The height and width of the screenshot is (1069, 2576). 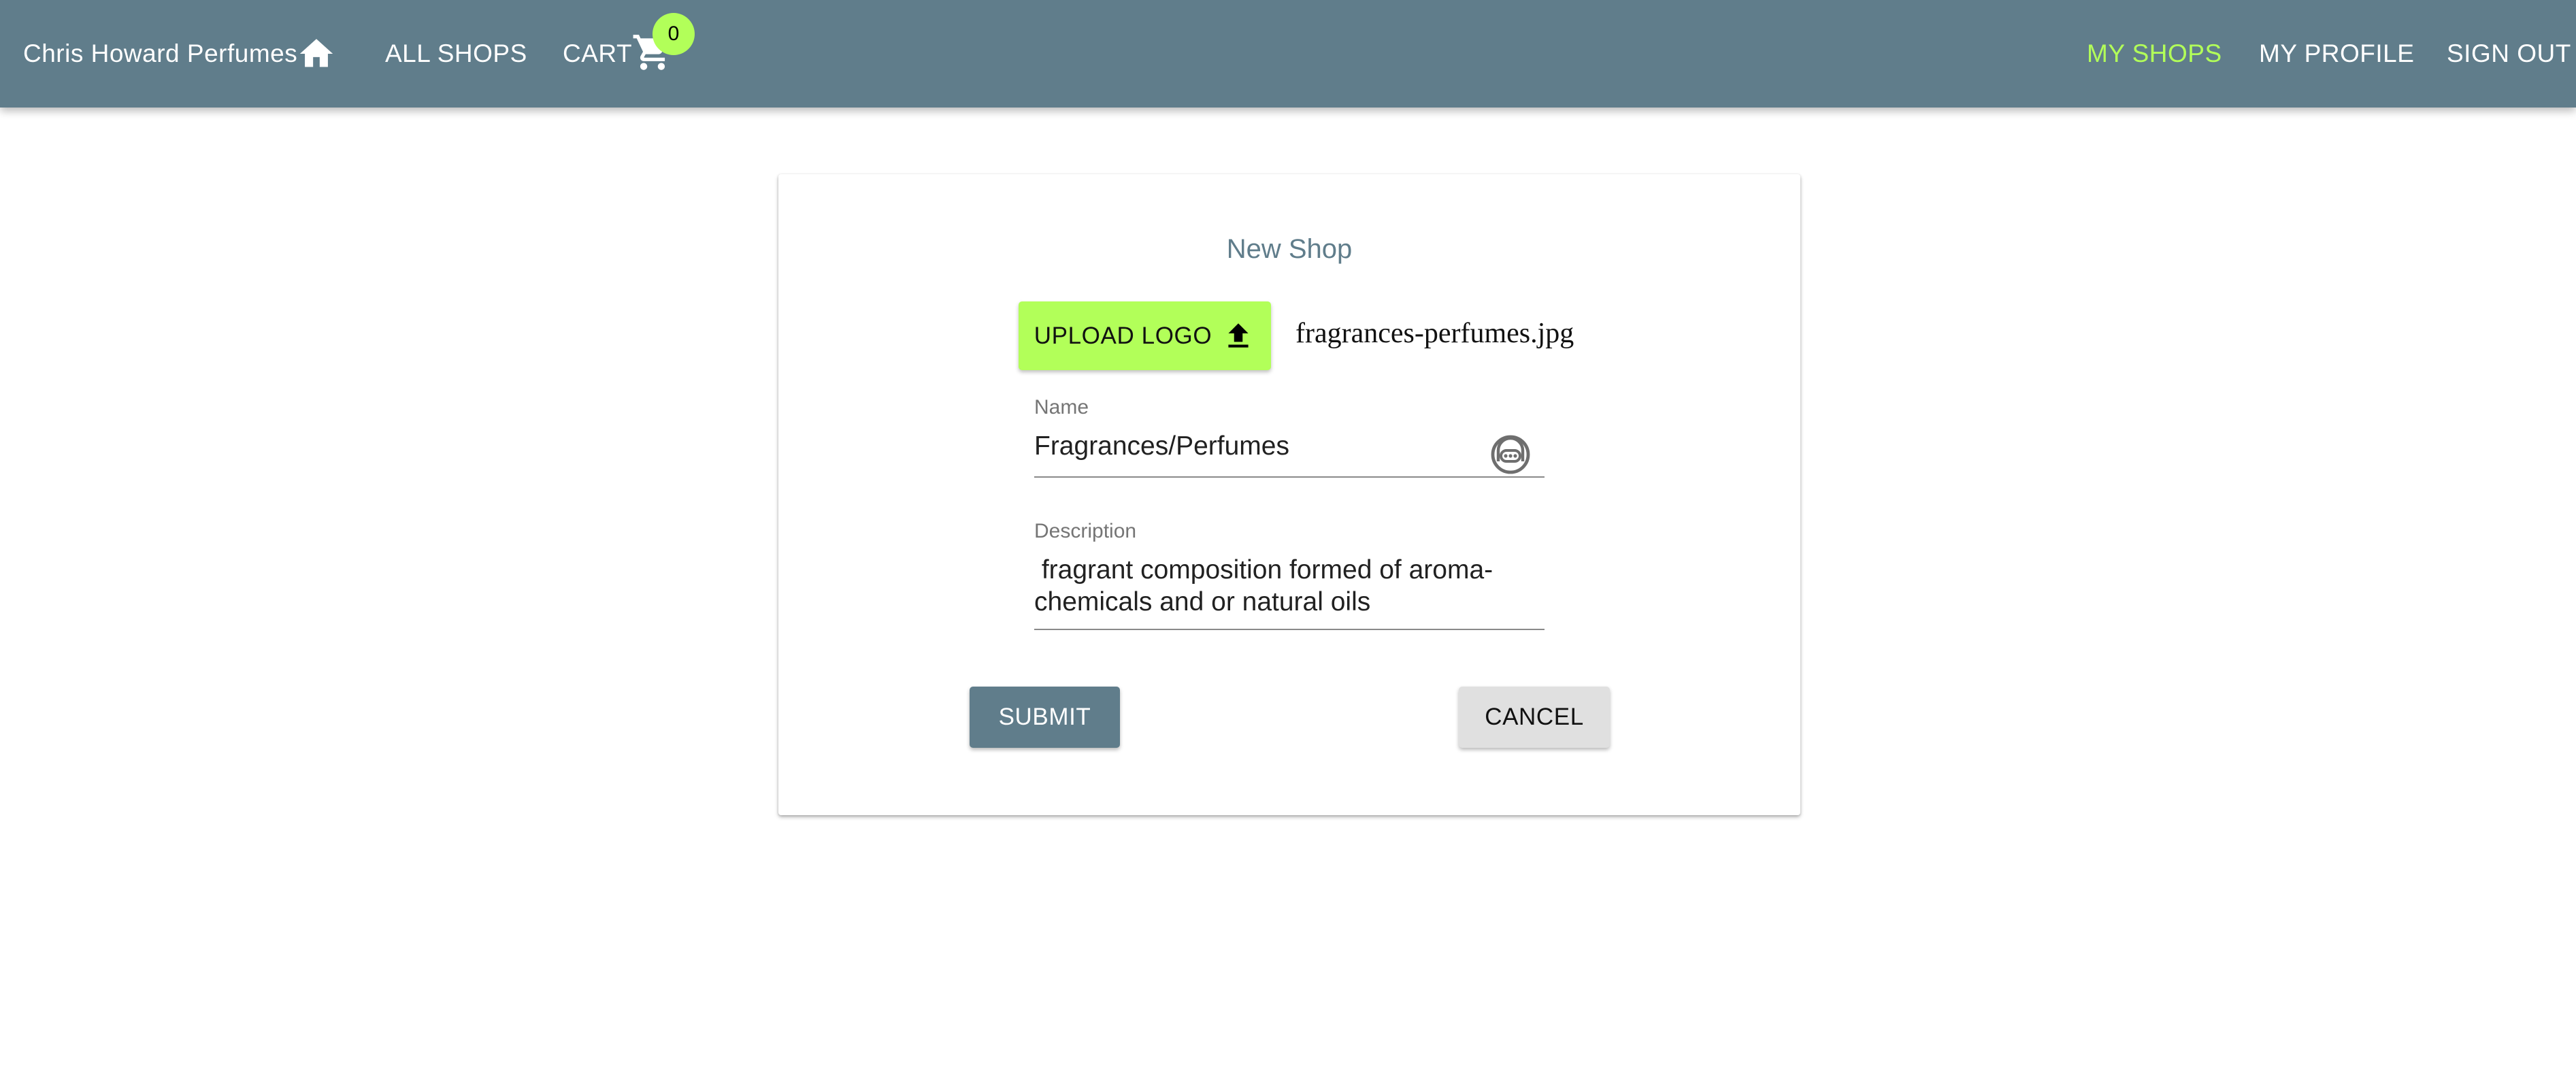 I want to click on password-manager-icon, so click(x=1510, y=454).